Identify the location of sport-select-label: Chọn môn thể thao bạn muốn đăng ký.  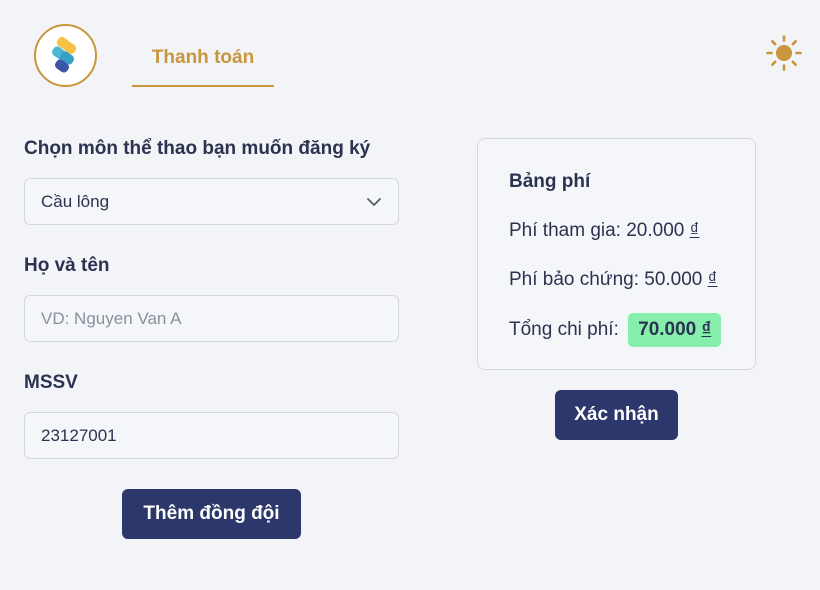
(197, 148).